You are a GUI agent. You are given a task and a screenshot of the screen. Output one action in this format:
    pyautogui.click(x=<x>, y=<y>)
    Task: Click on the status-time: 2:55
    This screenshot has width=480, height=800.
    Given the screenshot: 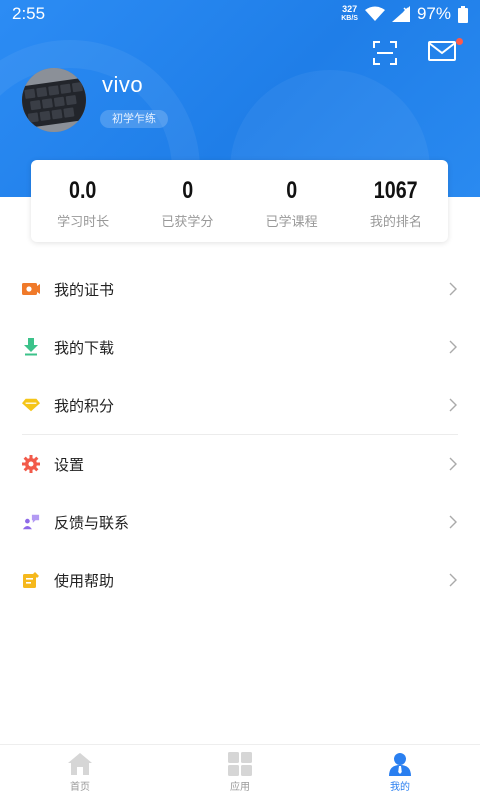 What is the action you would take?
    pyautogui.click(x=29, y=13)
    